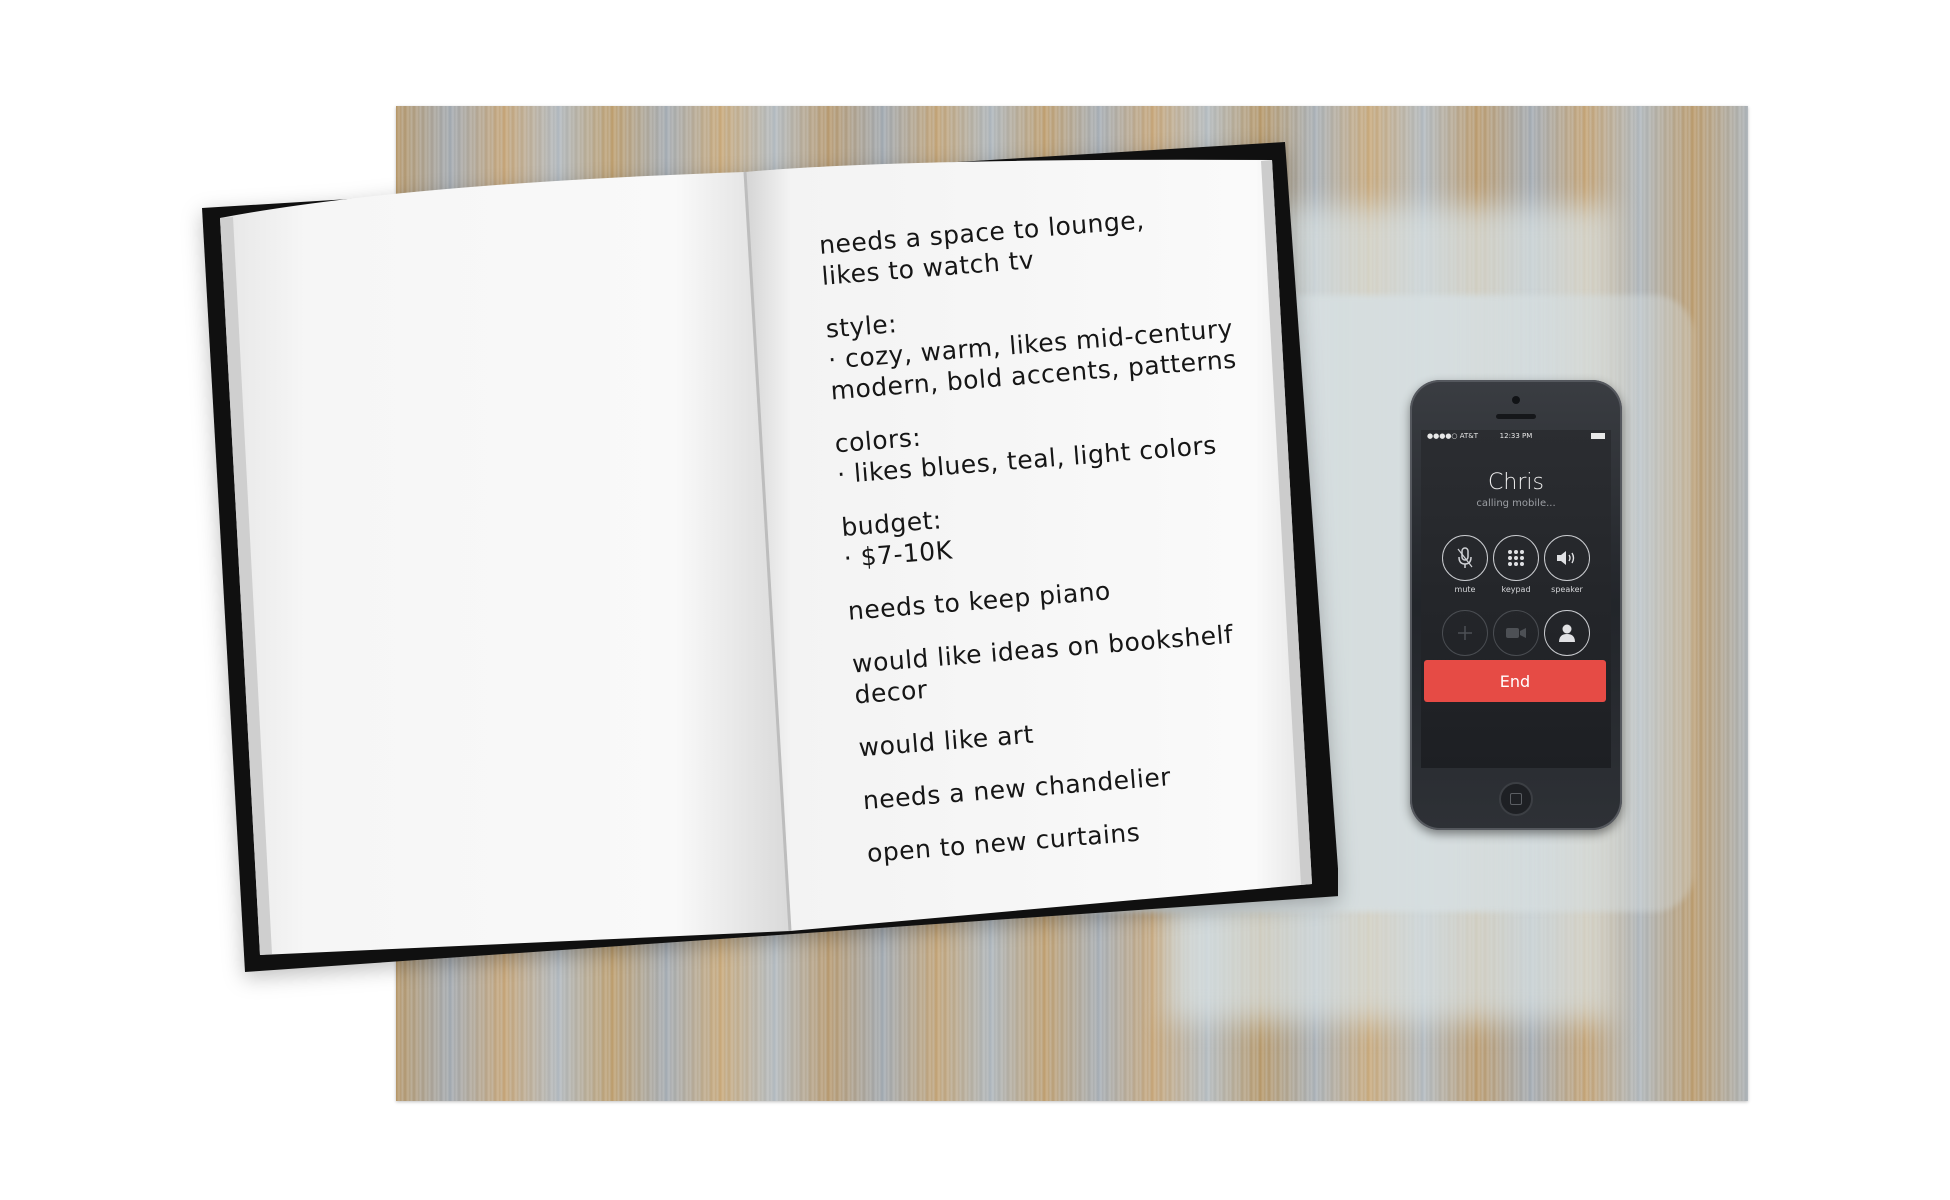 This screenshot has height=1200, width=1950. Describe the element at coordinates (1057, 526) in the screenshot. I see `note-block: budget: · $7-10K` at that location.